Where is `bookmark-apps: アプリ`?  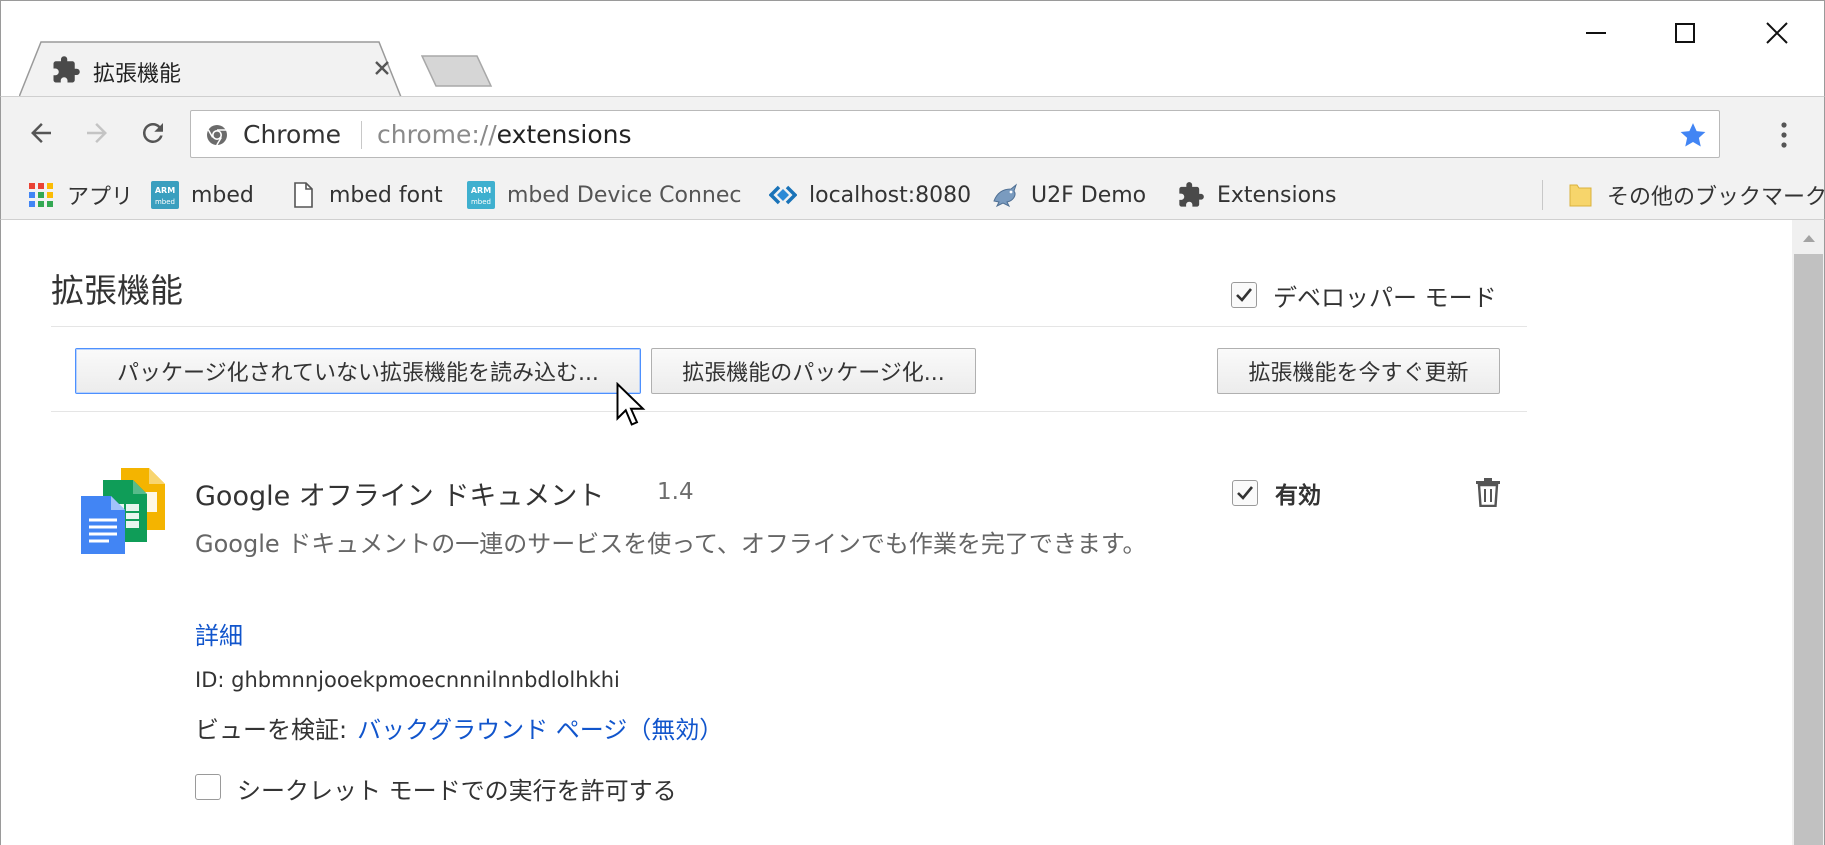 bookmark-apps: アプリ is located at coordinates (80, 195).